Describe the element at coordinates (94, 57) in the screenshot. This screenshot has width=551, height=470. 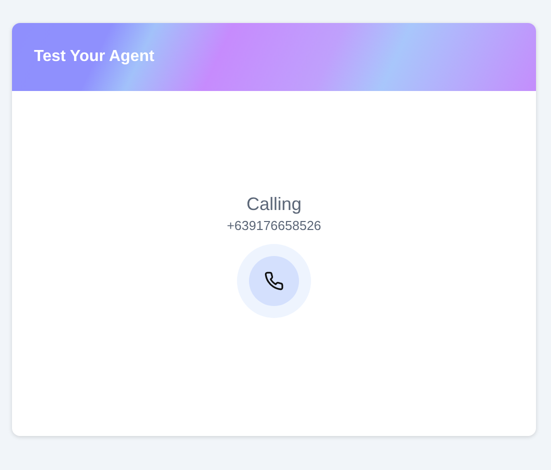
I see `card-title: Test Your Agent` at that location.